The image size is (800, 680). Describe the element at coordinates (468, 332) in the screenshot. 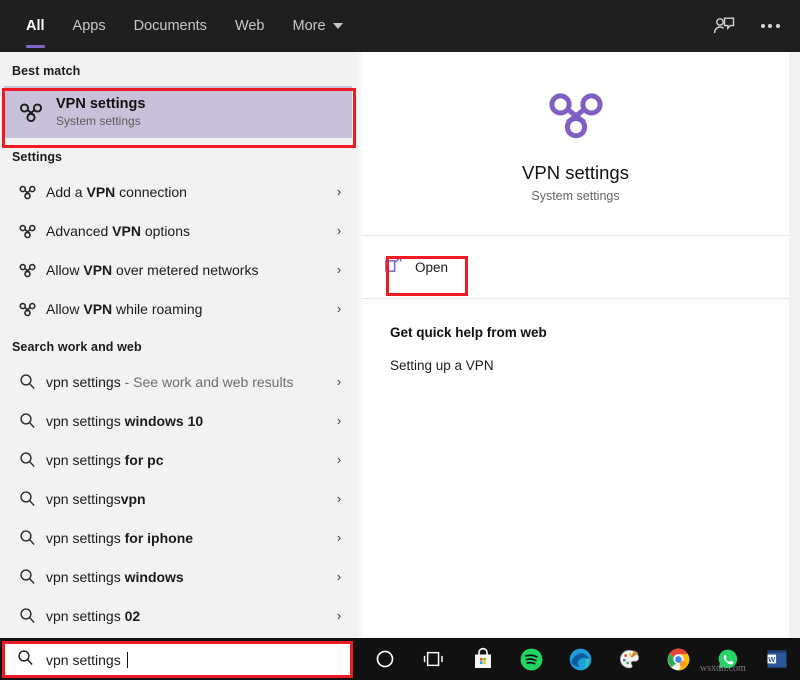

I see `quick-help-title: Get quick help from web` at that location.